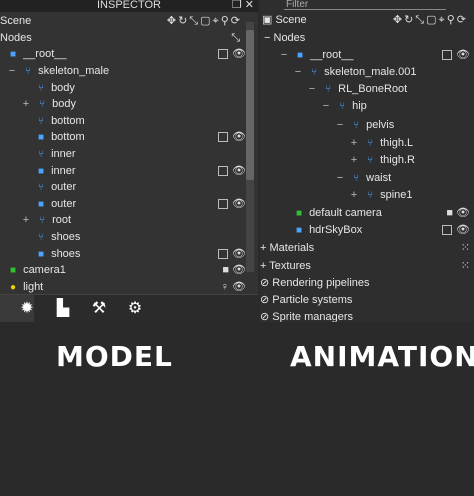  What do you see at coordinates (133, 220) in the screenshot?
I see `tree-row: + ⑂ root` at bounding box center [133, 220].